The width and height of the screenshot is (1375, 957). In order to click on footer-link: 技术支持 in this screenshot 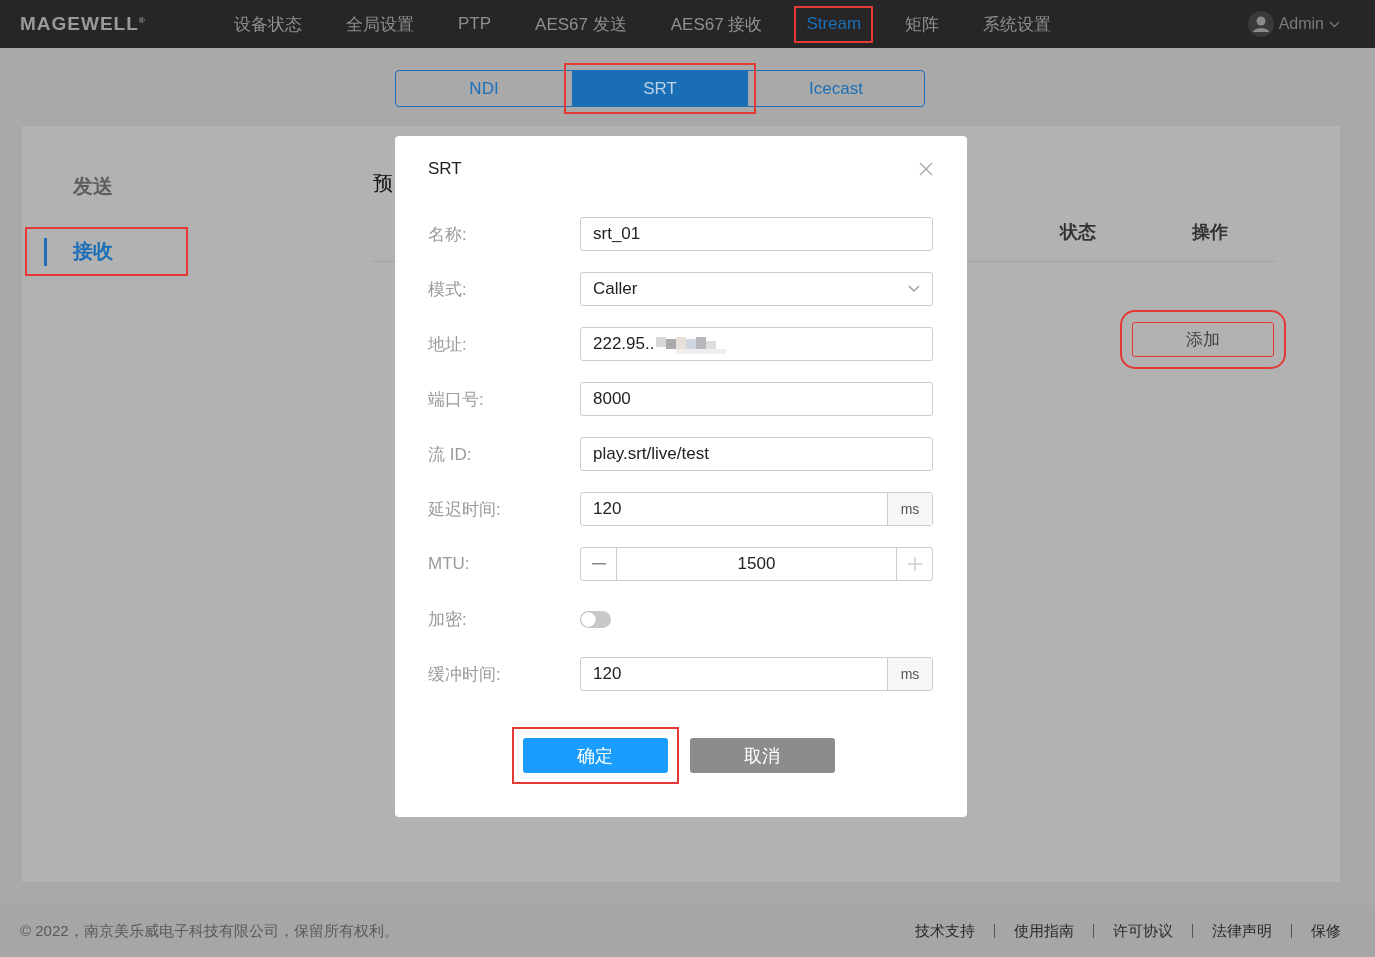, I will do `click(945, 931)`.